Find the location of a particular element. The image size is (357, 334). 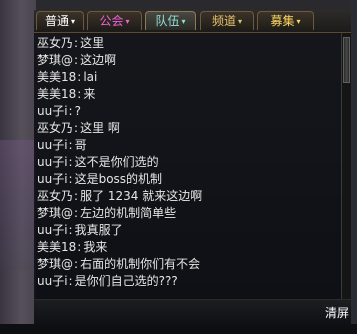

chat-message: 梦琪@: 这边啊 is located at coordinates (76, 60).